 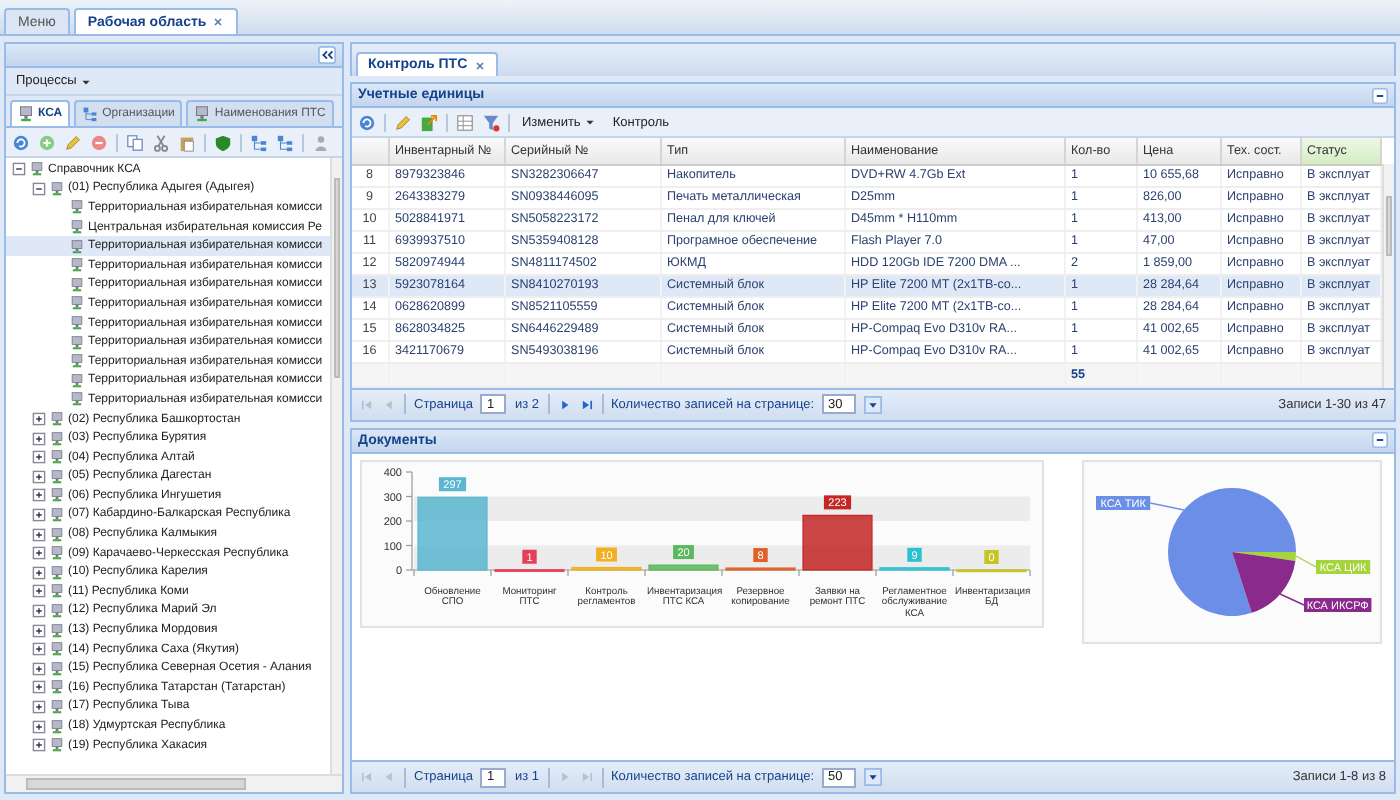 I want to click on table-icon, so click(x=465, y=122).